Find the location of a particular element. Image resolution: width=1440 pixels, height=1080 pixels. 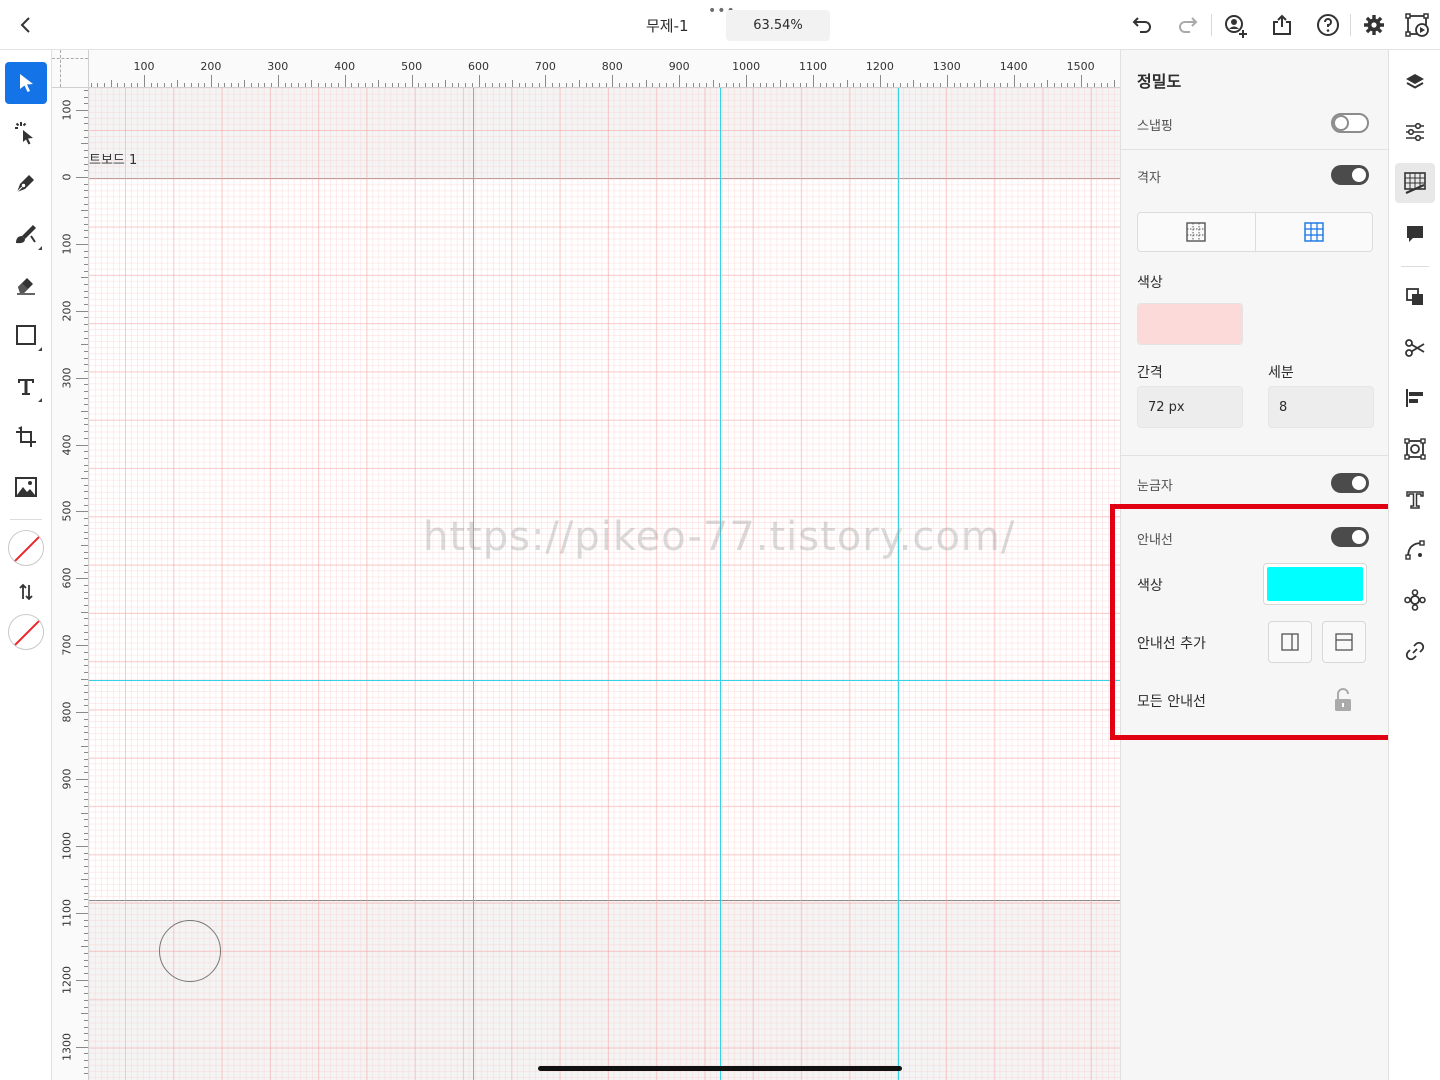

shape-tool is located at coordinates (26, 335).